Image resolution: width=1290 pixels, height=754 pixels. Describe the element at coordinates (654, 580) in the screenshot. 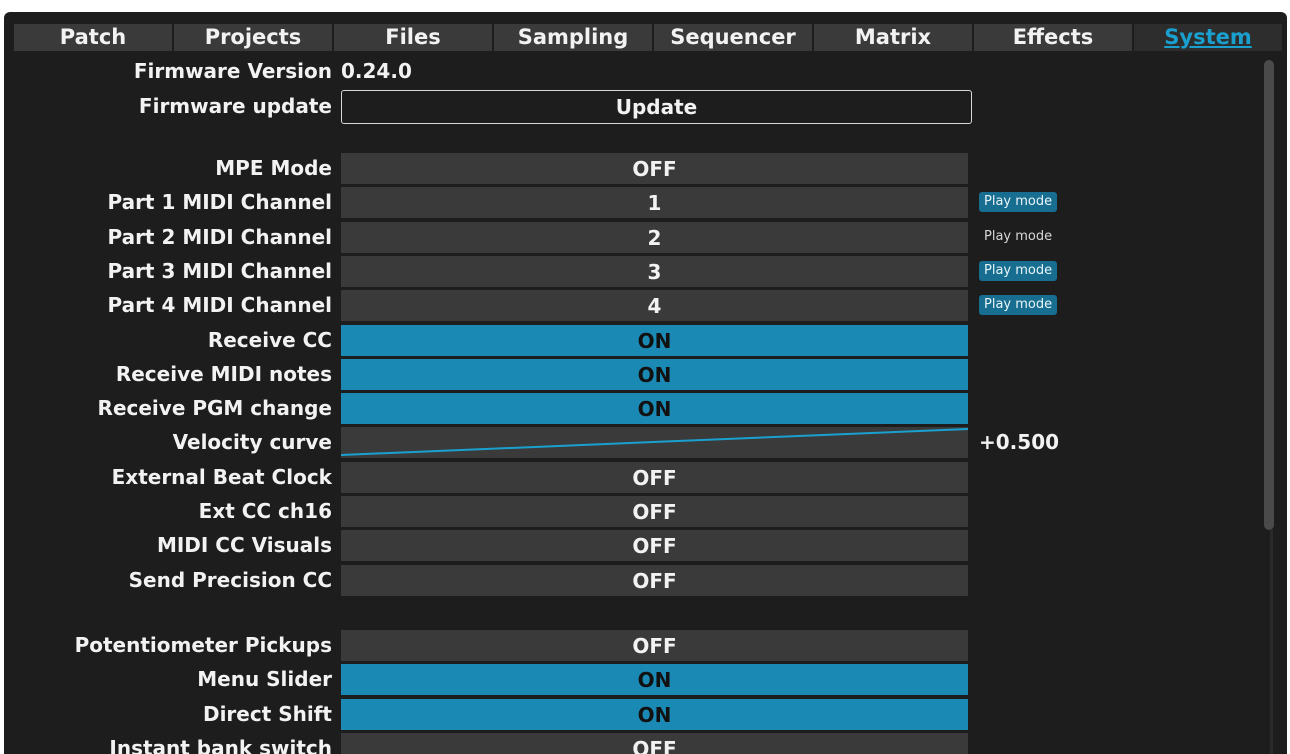

I see `send-precision-cc-value: OFF` at that location.